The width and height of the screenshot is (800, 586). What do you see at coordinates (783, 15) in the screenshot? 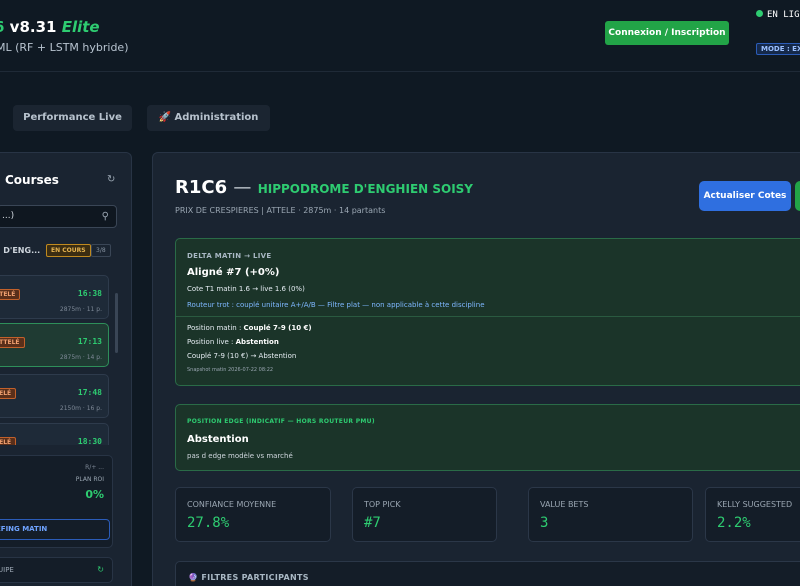
I see `online-status-label: EN LIG` at bounding box center [783, 15].